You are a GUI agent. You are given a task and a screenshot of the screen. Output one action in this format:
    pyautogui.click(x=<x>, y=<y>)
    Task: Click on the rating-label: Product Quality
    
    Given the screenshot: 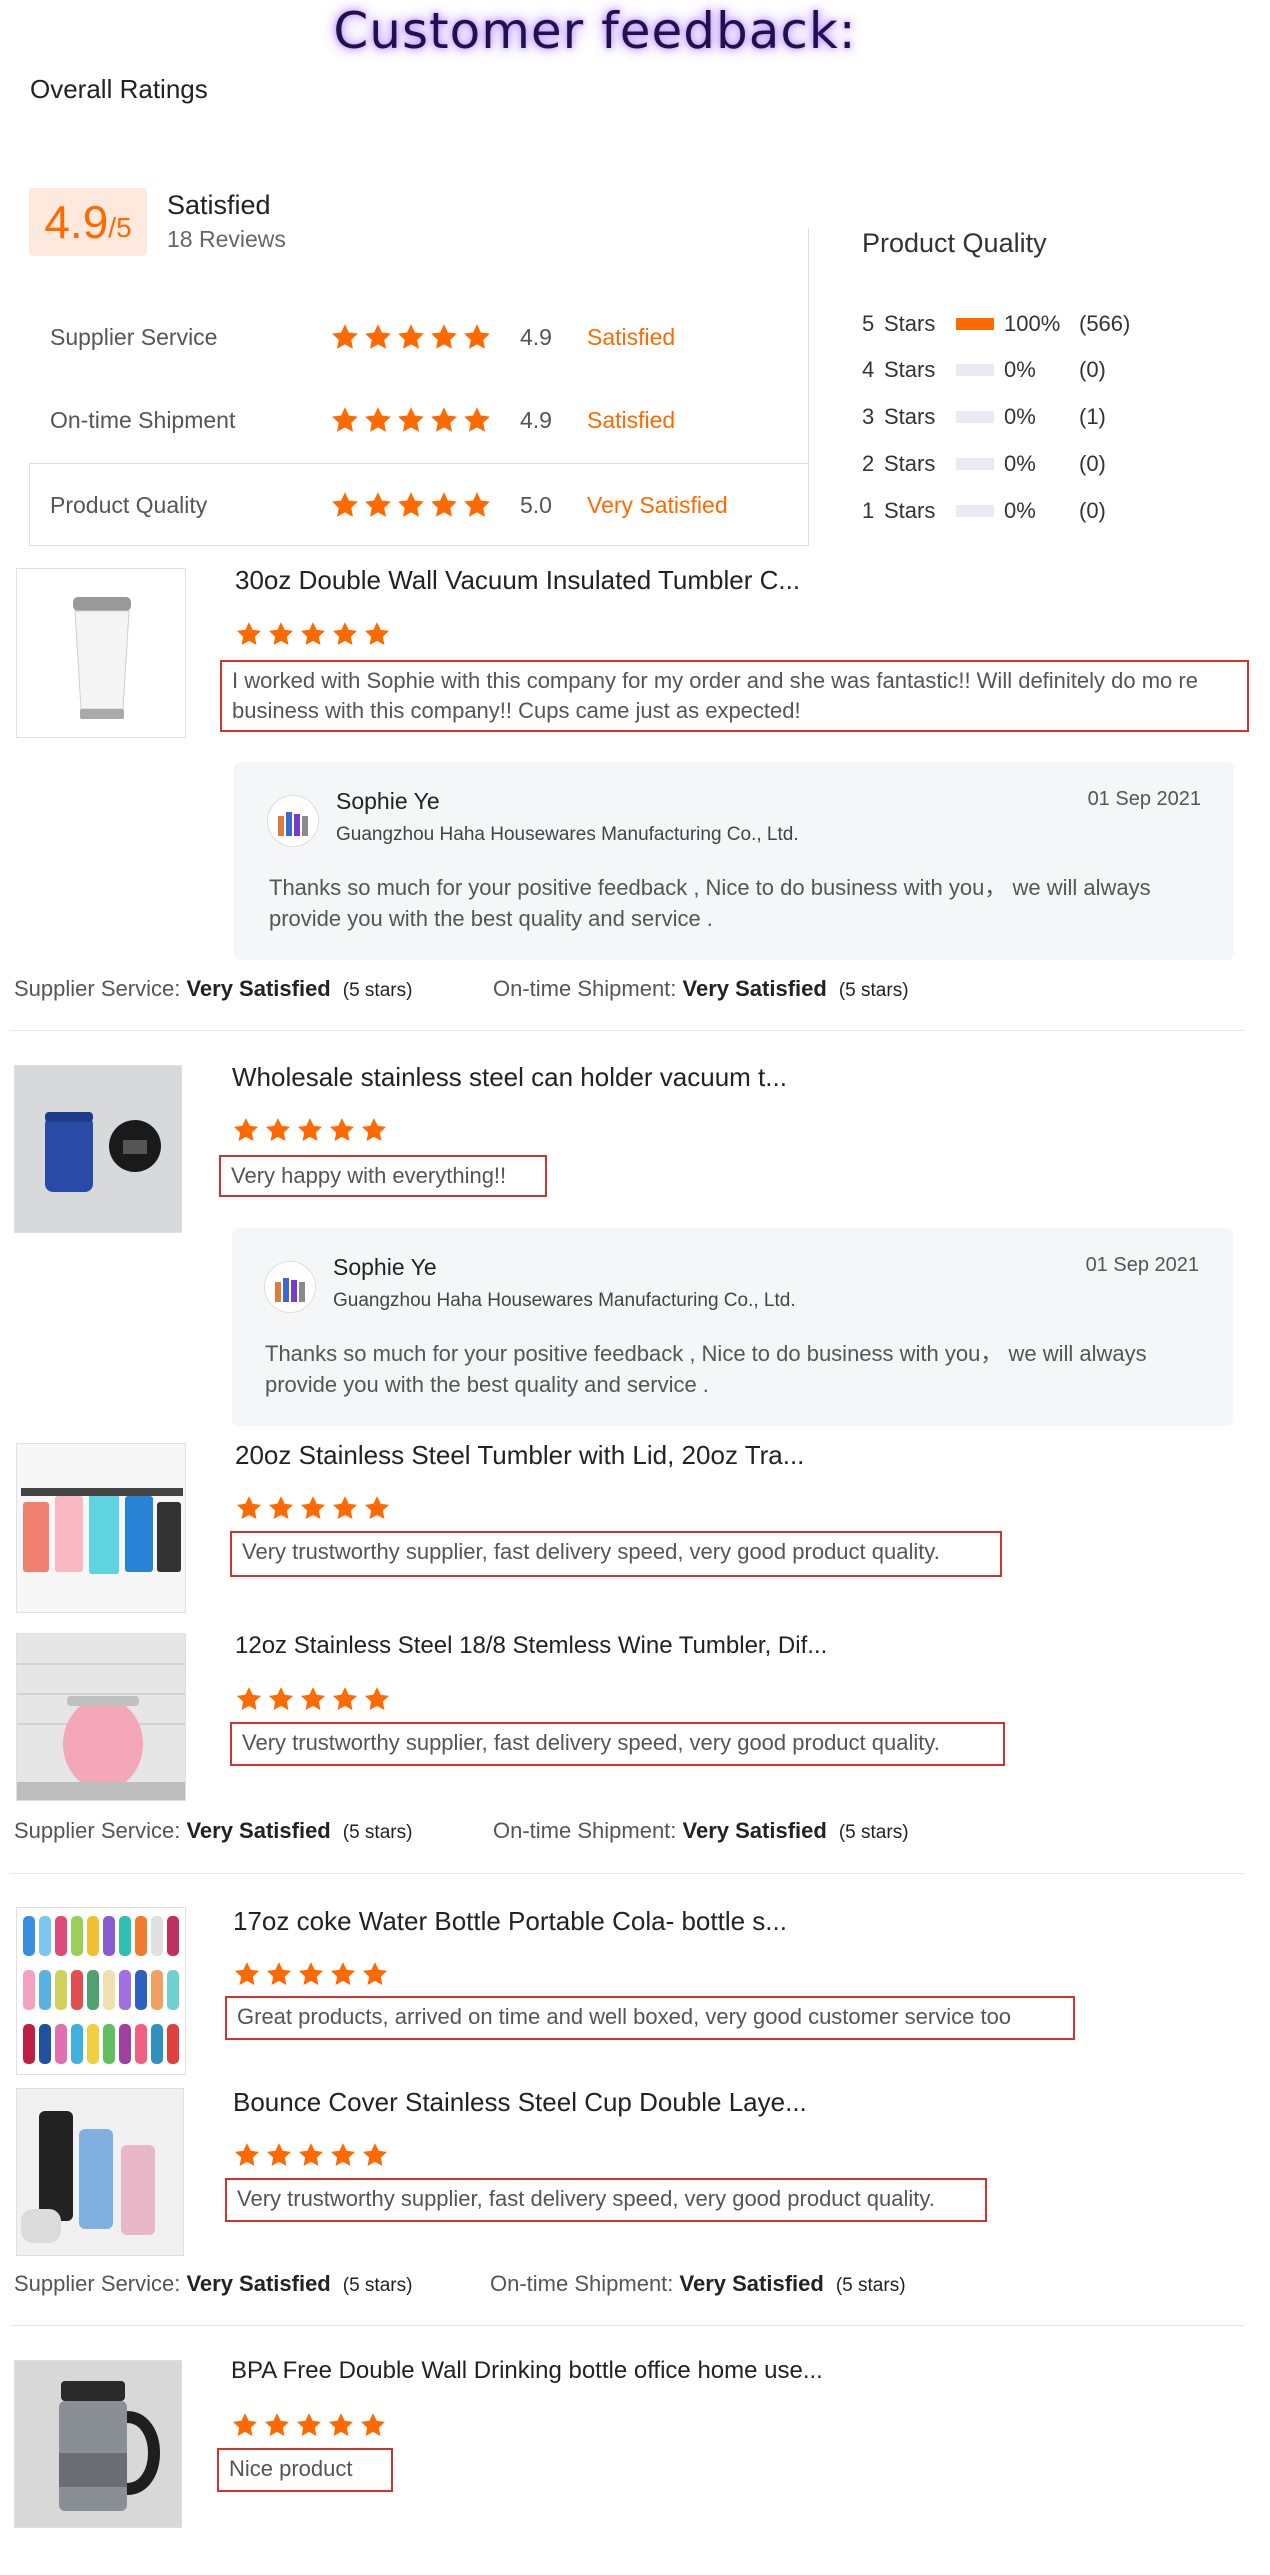 What is the action you would take?
    pyautogui.click(x=129, y=504)
    